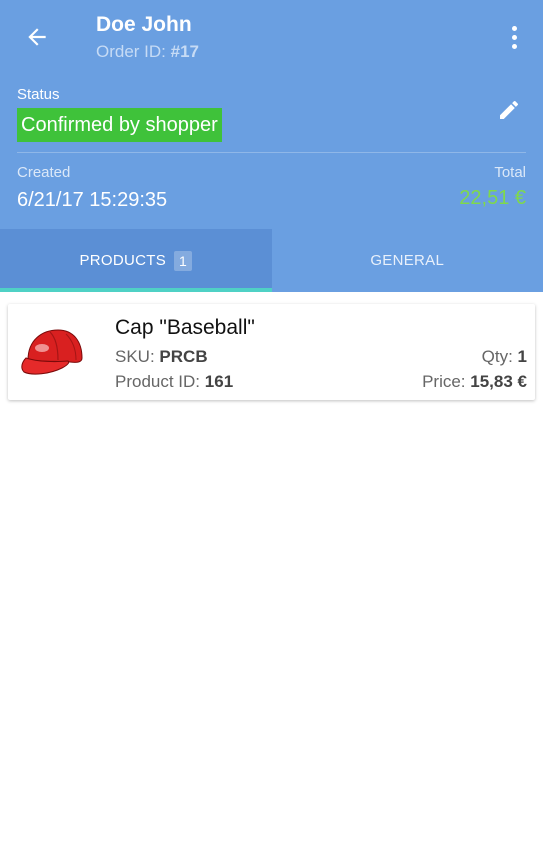 Image resolution: width=543 pixels, height=862 pixels. What do you see at coordinates (183, 356) in the screenshot?
I see `product-sku-value: PRCB` at bounding box center [183, 356].